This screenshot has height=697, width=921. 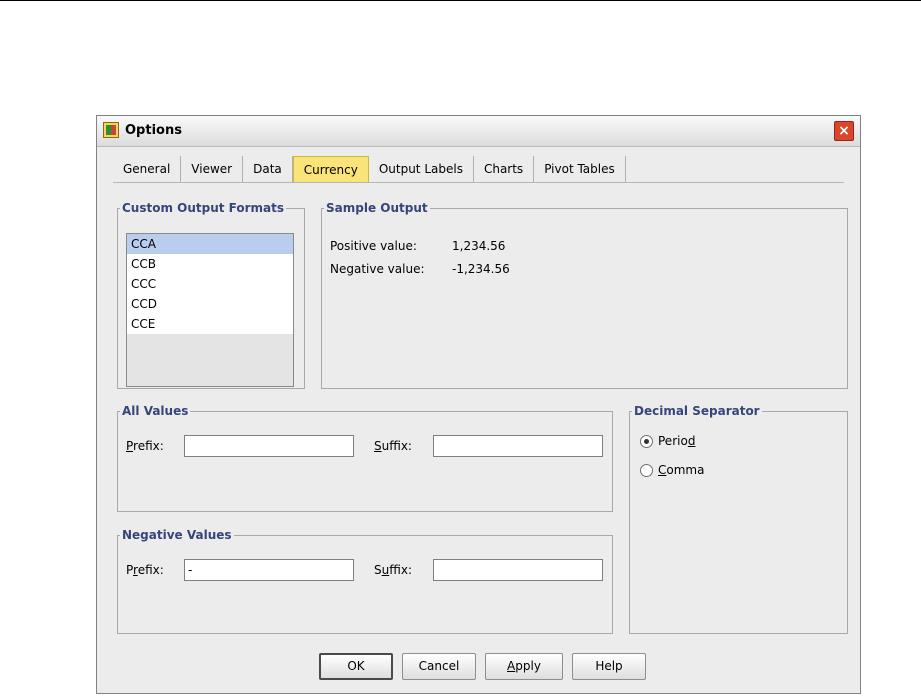 I want to click on tab-pivot-tables: Pivot Tables, so click(x=580, y=169).